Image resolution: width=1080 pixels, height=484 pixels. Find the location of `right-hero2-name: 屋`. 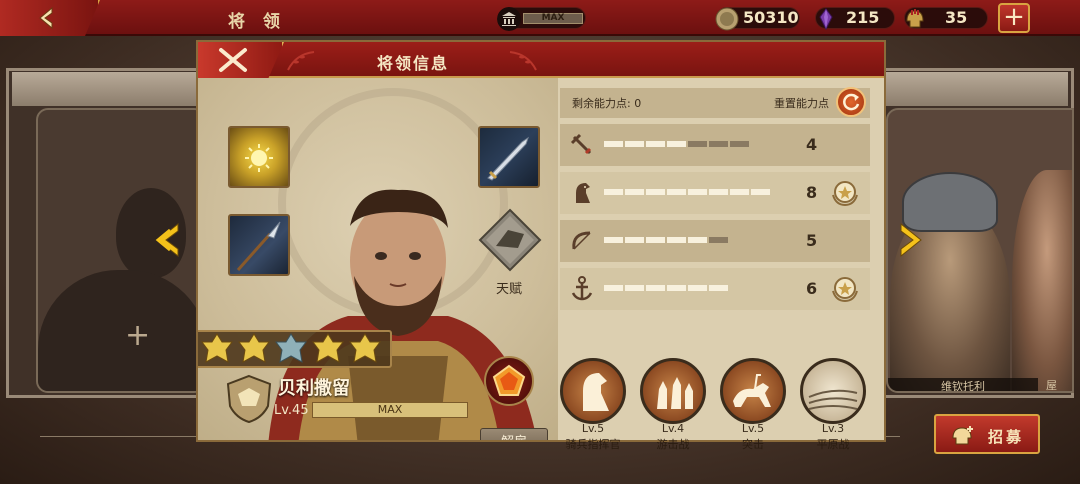

right-hero2-name: 屋 is located at coordinates (1051, 385).